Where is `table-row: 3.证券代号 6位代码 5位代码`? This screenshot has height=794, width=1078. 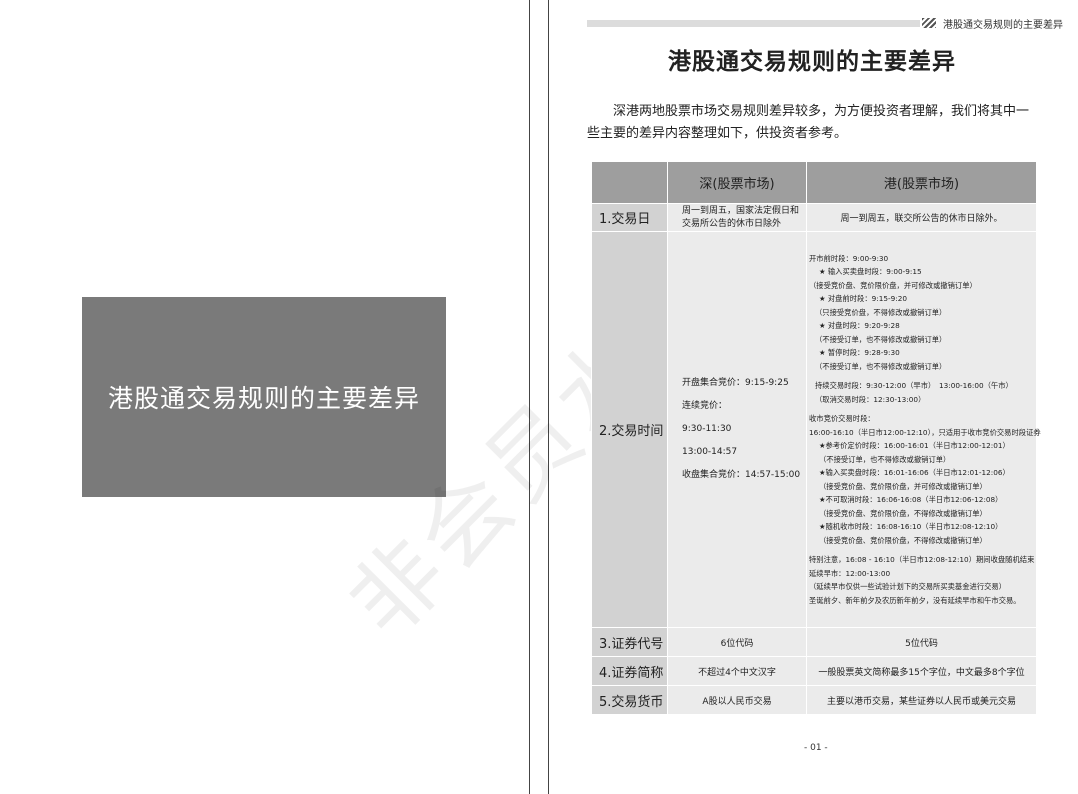 table-row: 3.证券代号 6位代码 5位代码 is located at coordinates (814, 642).